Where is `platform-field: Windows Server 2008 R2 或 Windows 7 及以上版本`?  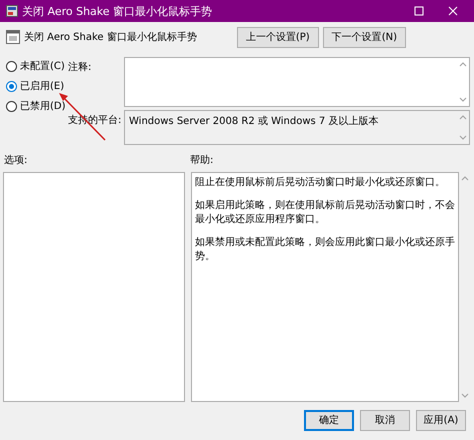
platform-field: Windows Server 2008 R2 或 Windows 7 及以上版本 is located at coordinates (297, 127).